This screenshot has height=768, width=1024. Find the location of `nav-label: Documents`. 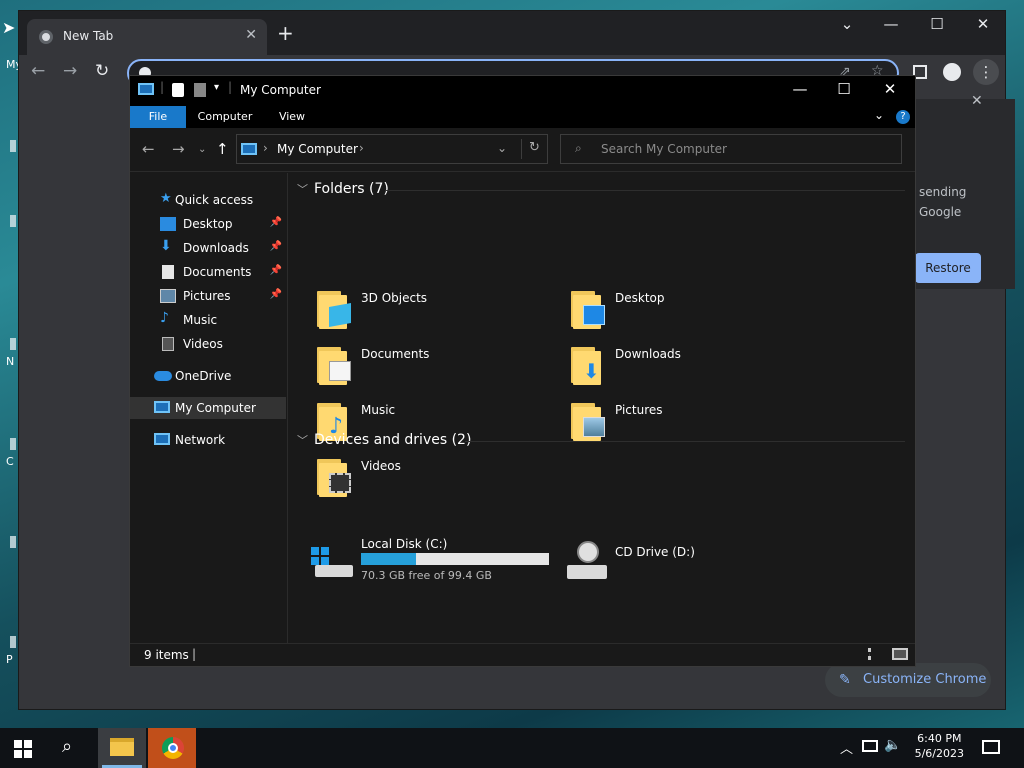

nav-label: Documents is located at coordinates (217, 272).